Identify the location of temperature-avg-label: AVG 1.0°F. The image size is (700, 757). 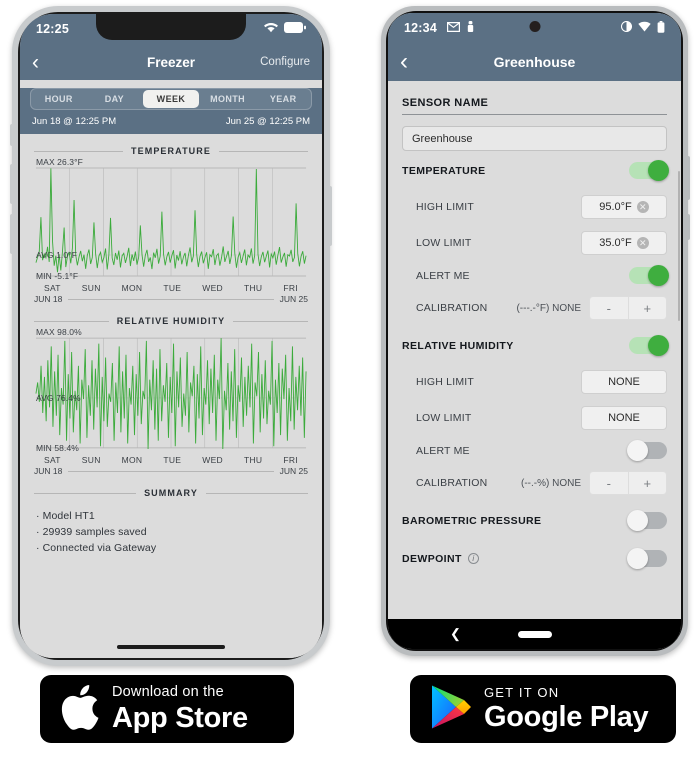
(56, 255).